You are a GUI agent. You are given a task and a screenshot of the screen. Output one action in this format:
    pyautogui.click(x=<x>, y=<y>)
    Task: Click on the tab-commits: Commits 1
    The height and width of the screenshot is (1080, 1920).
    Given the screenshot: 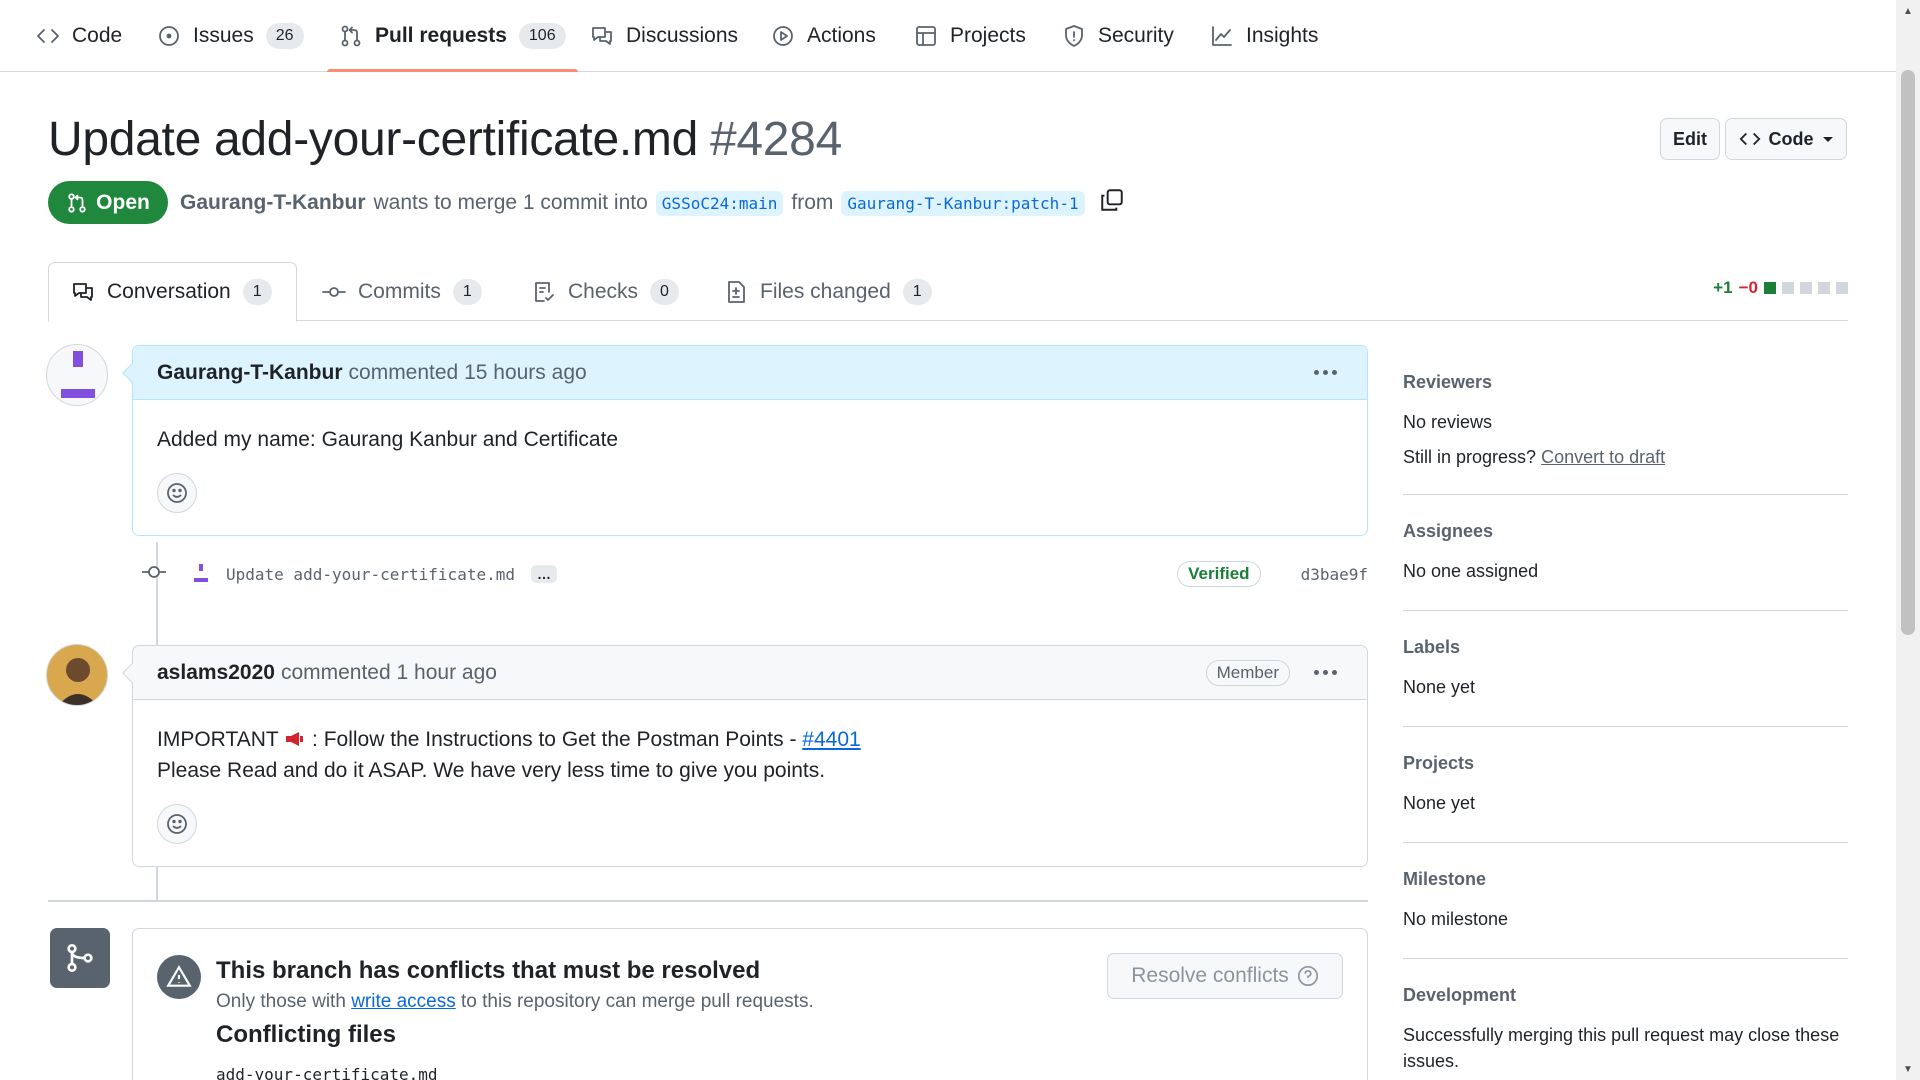 What is the action you would take?
    pyautogui.click(x=402, y=291)
    